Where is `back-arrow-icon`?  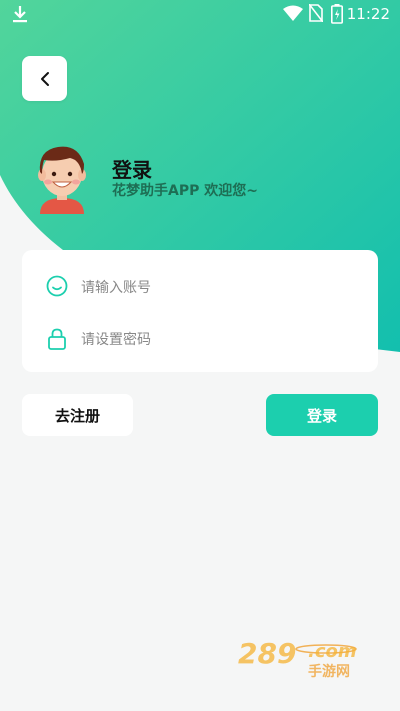 back-arrow-icon is located at coordinates (44, 78).